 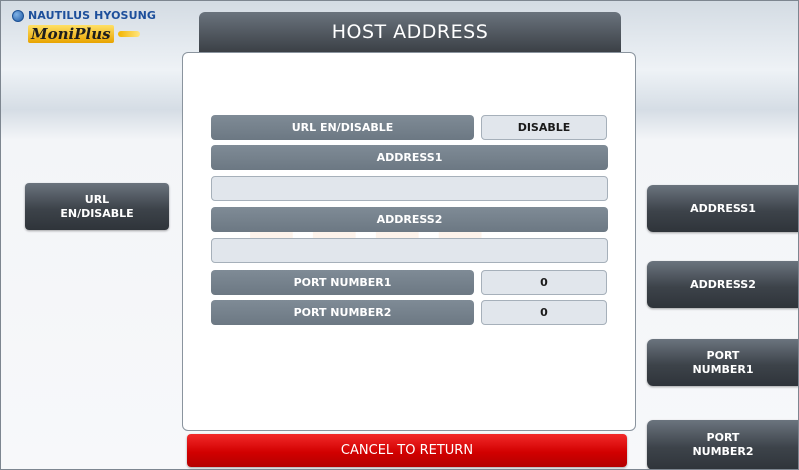 What do you see at coordinates (18, 15) in the screenshot?
I see `globe-logo-icon` at bounding box center [18, 15].